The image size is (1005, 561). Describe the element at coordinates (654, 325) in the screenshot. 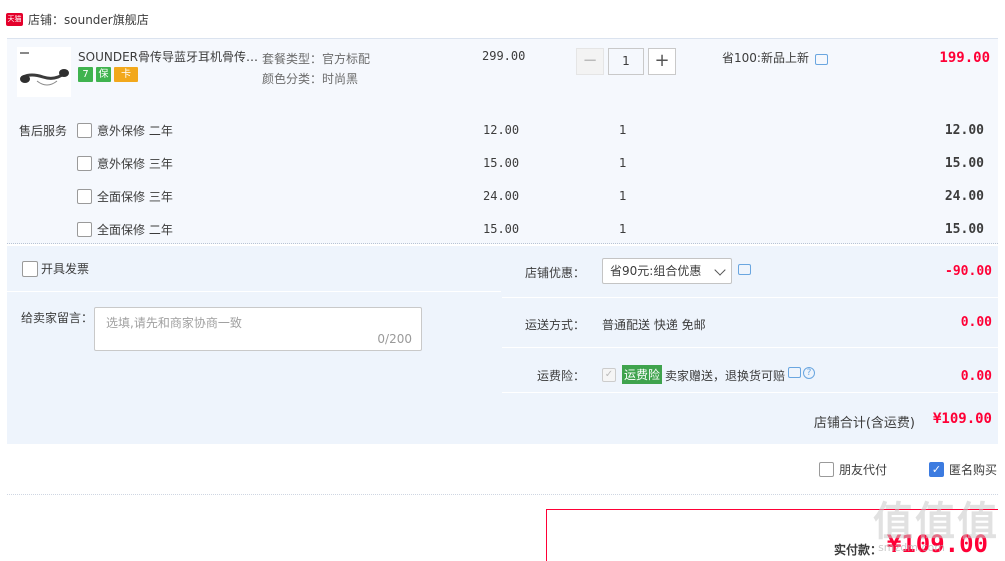

I see `shipping-method: 普通配送 快递 免邮` at that location.